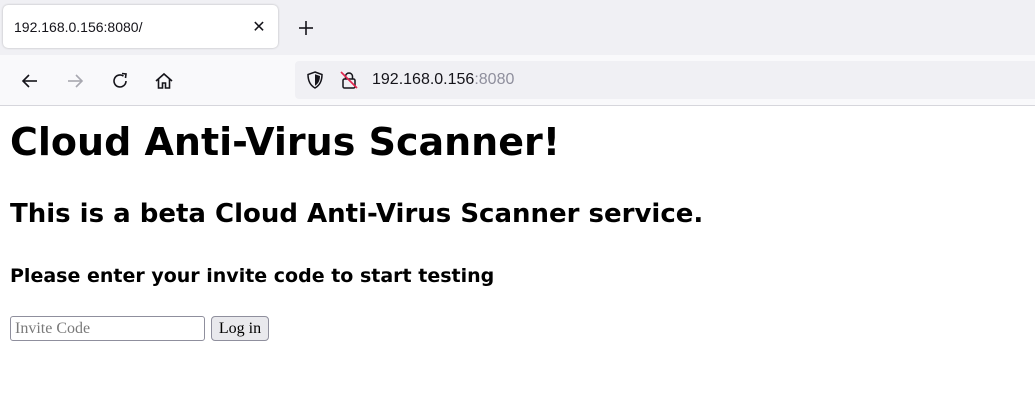 This screenshot has height=400, width=1035. Describe the element at coordinates (259, 27) in the screenshot. I see `close-icon: ✕` at that location.